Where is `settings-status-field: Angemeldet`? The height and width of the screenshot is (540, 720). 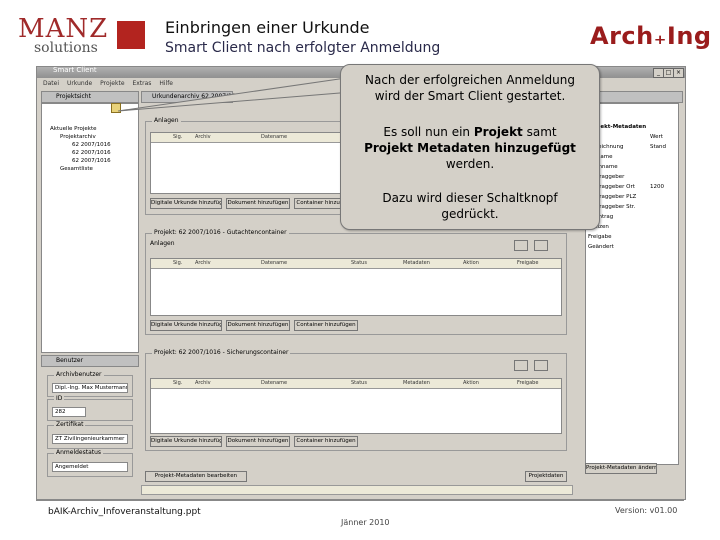 settings-status-field: Angemeldet is located at coordinates (90, 467).